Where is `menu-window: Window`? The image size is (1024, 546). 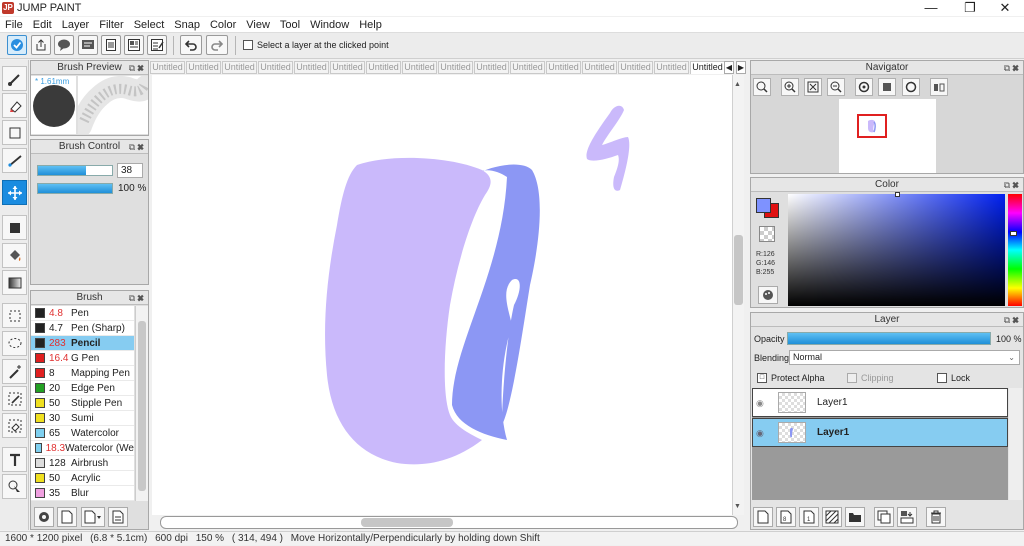
menu-window: Window is located at coordinates (329, 25).